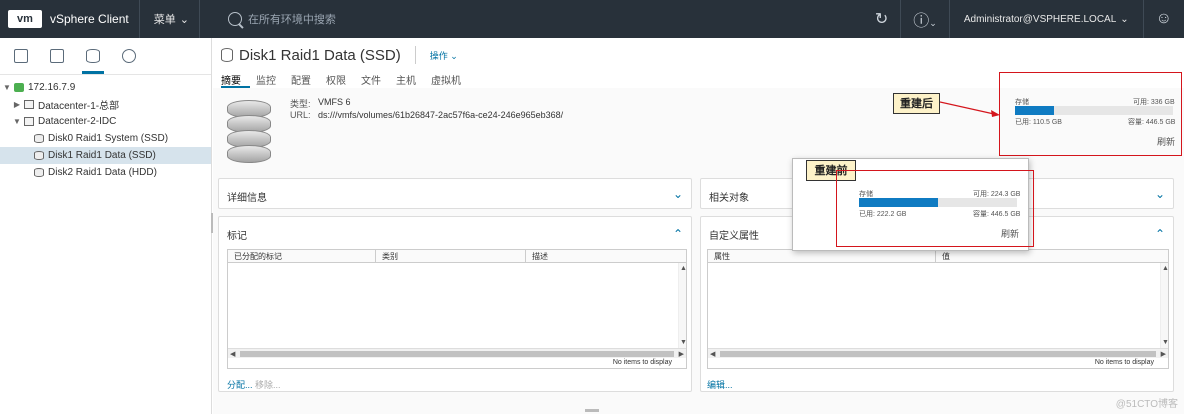  Describe the element at coordinates (249, 131) in the screenshot. I see `datastore-large-icon` at that location.